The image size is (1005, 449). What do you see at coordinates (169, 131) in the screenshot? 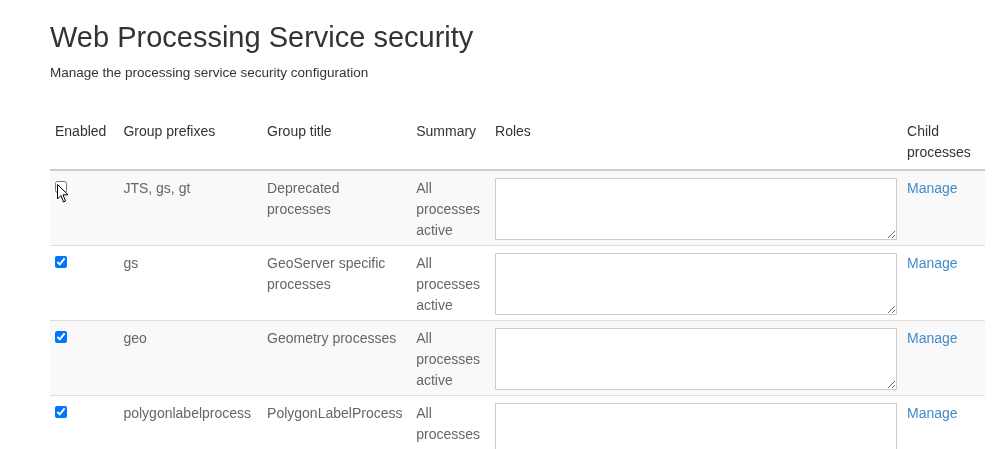
I see `column-header: Group prefixes` at bounding box center [169, 131].